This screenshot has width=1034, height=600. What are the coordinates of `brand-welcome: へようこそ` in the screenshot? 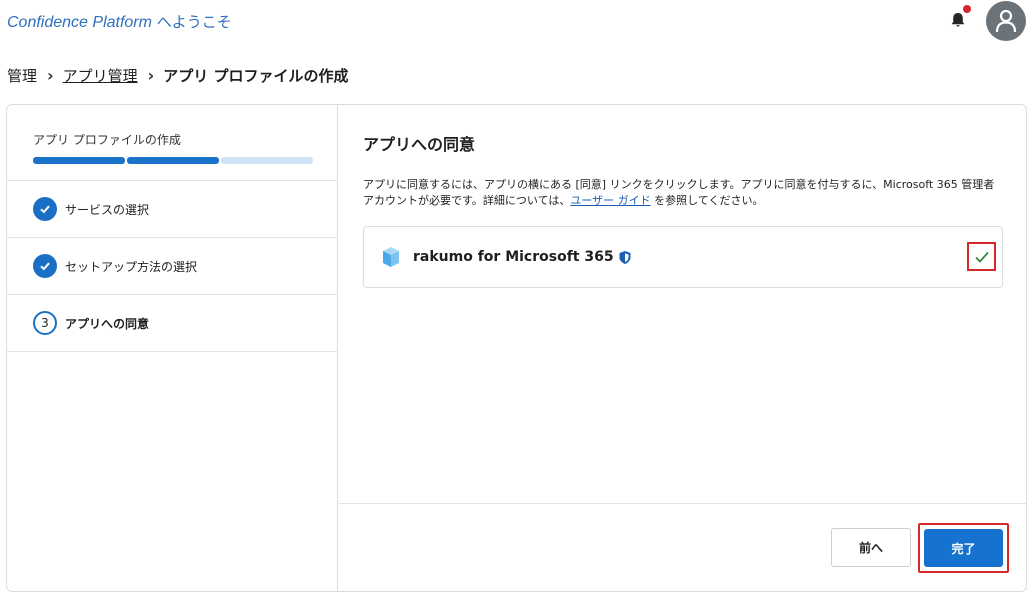 It's located at (191, 22).